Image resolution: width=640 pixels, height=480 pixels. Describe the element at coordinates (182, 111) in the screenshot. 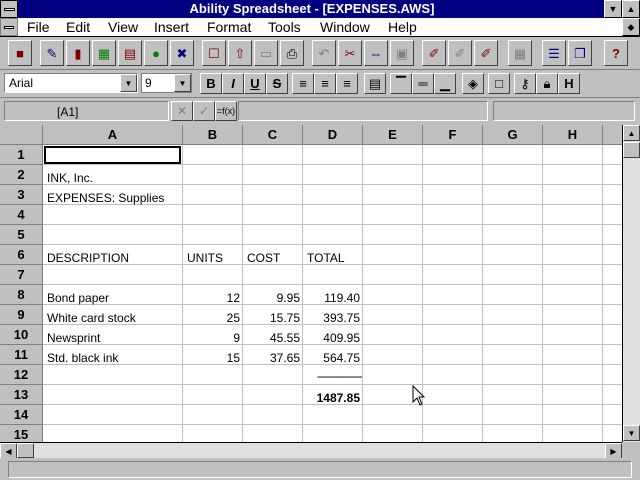

I see `cancel-entry-button: ✕` at that location.